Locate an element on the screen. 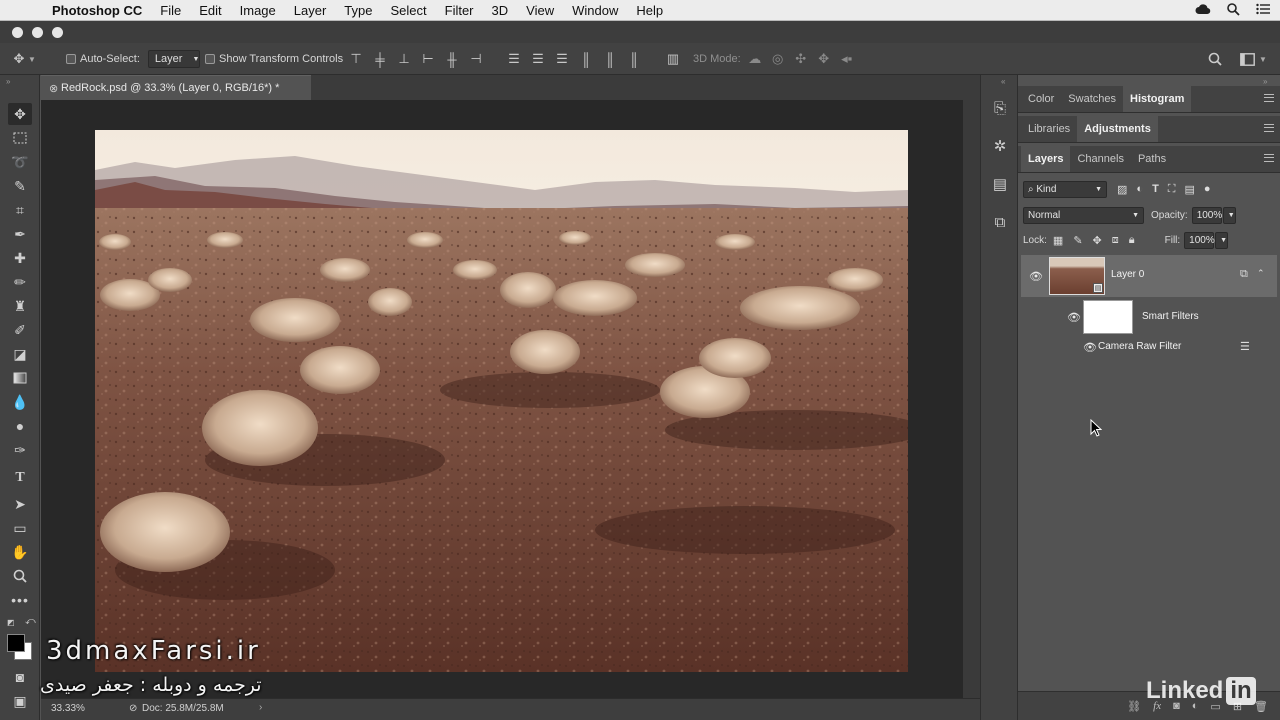  tab-paths: Paths is located at coordinates (1152, 159).